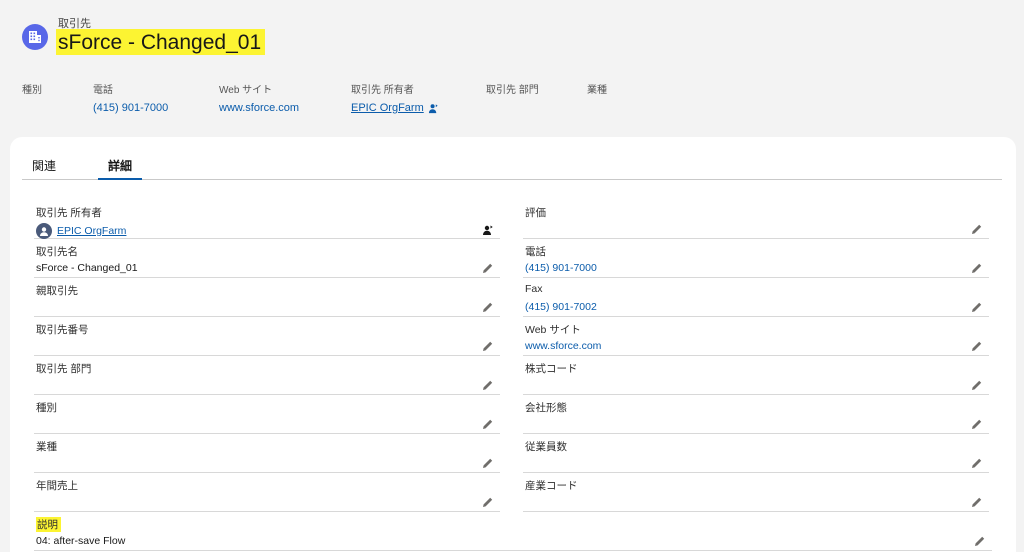  I want to click on field-label: 業種, so click(46, 447).